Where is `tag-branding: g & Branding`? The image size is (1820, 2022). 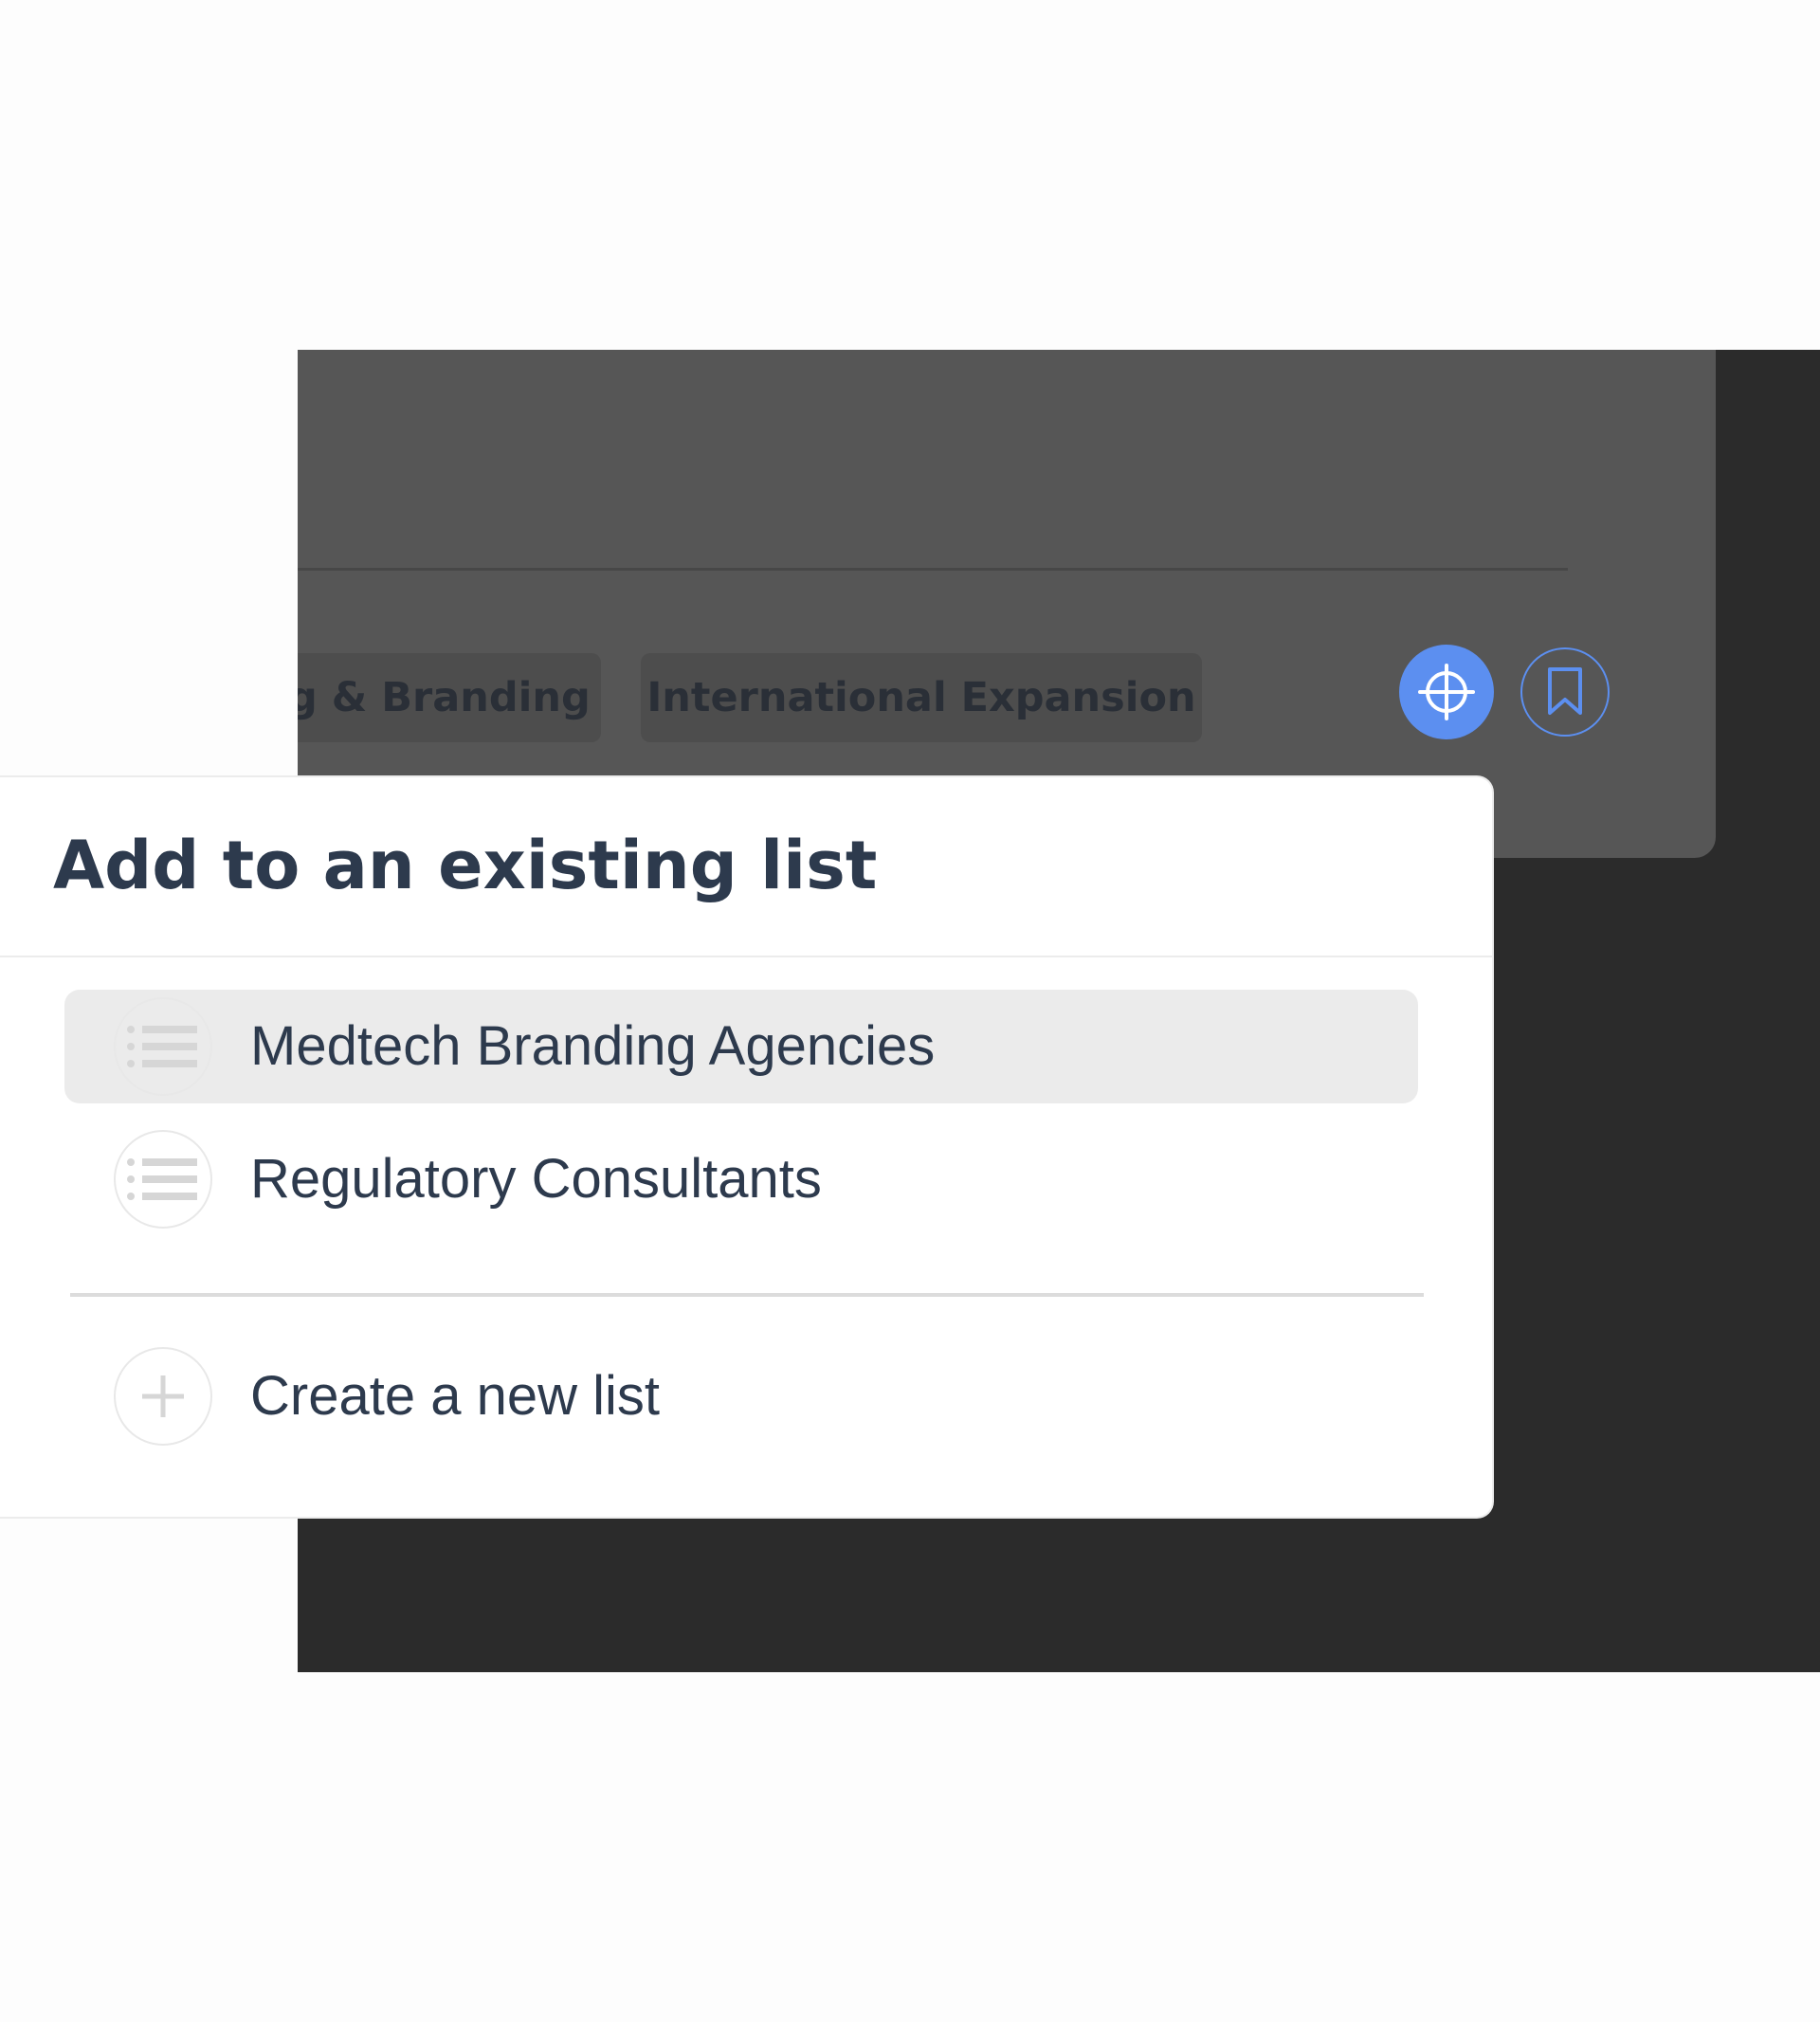
tag-branding: g & Branding is located at coordinates (449, 697).